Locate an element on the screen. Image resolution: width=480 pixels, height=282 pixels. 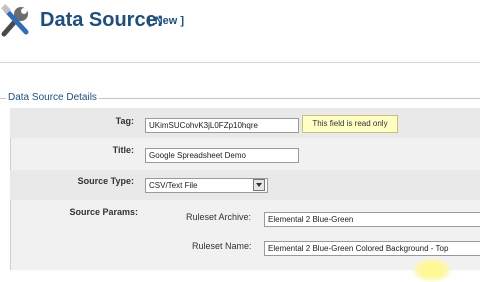
tag-field: UKimSUCohvK3jL0FZp10hqre is located at coordinates (222, 125).